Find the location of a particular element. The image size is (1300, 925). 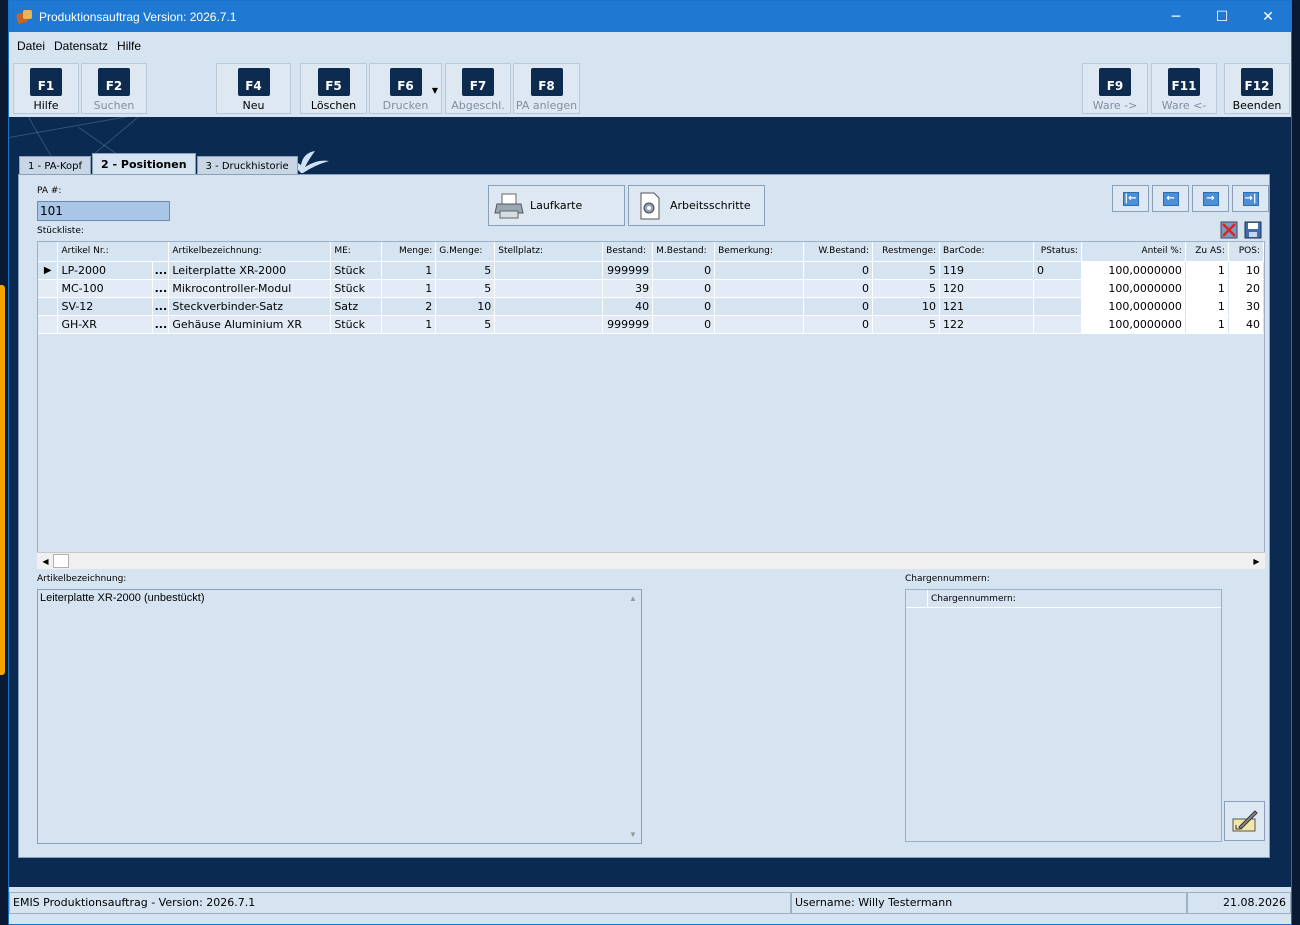

col-header-bestand: Bestand: is located at coordinates (628, 252).